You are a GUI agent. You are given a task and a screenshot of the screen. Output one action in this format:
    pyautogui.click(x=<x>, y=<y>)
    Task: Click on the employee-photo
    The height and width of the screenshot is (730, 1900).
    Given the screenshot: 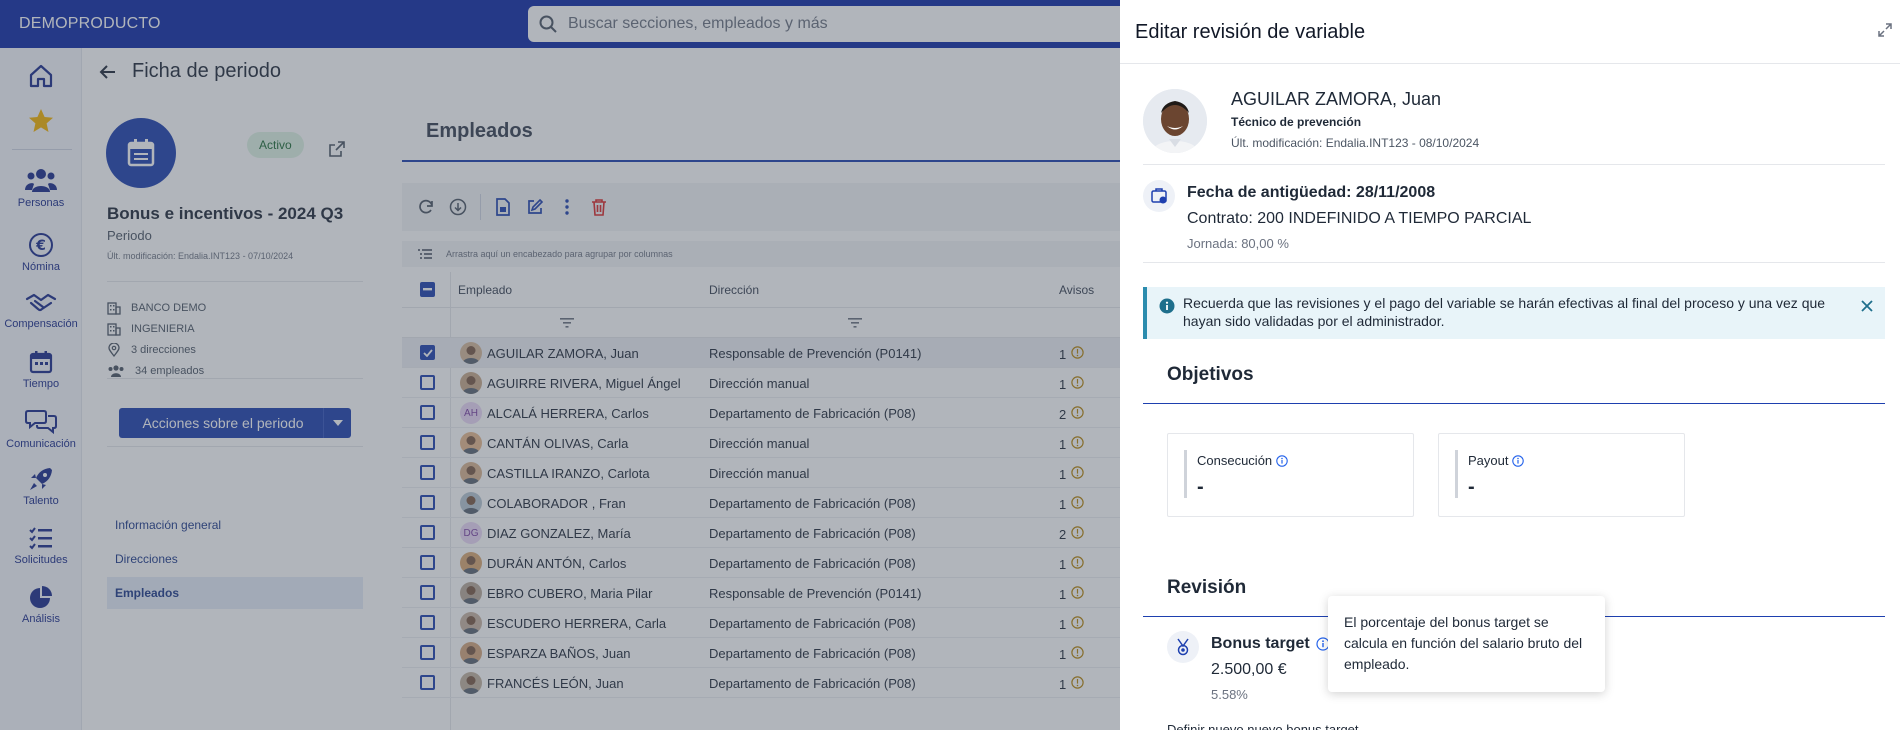 What is the action you would take?
    pyautogui.click(x=1175, y=121)
    